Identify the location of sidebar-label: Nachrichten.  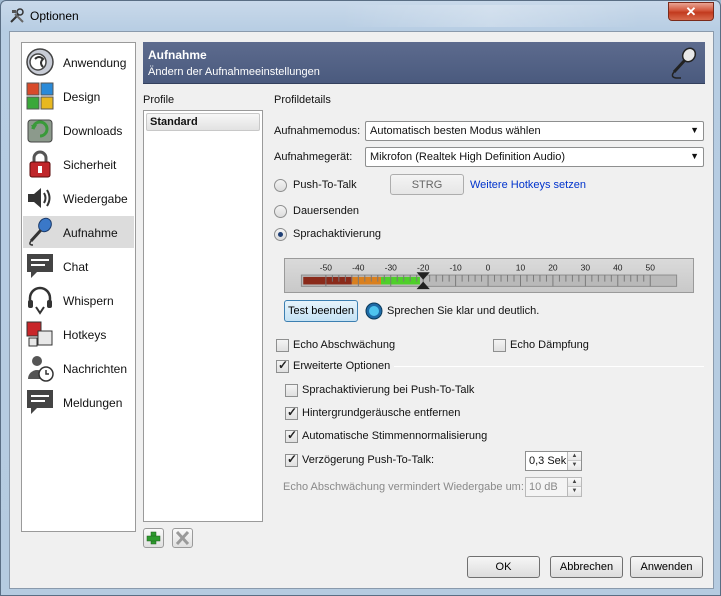
(95, 369).